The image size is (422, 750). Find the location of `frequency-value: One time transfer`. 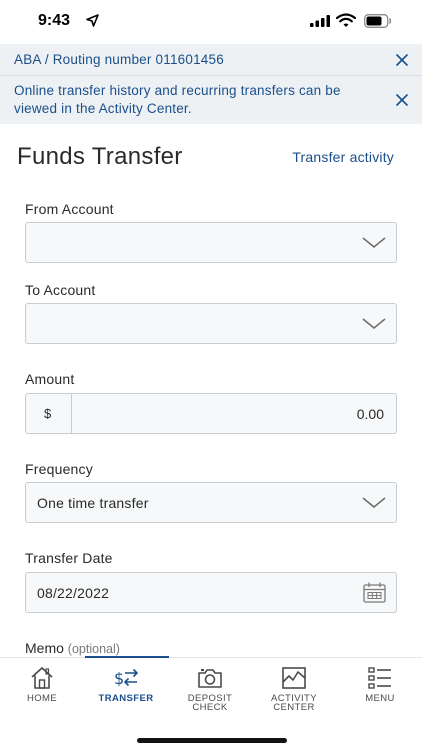

frequency-value: One time transfer is located at coordinates (93, 503).